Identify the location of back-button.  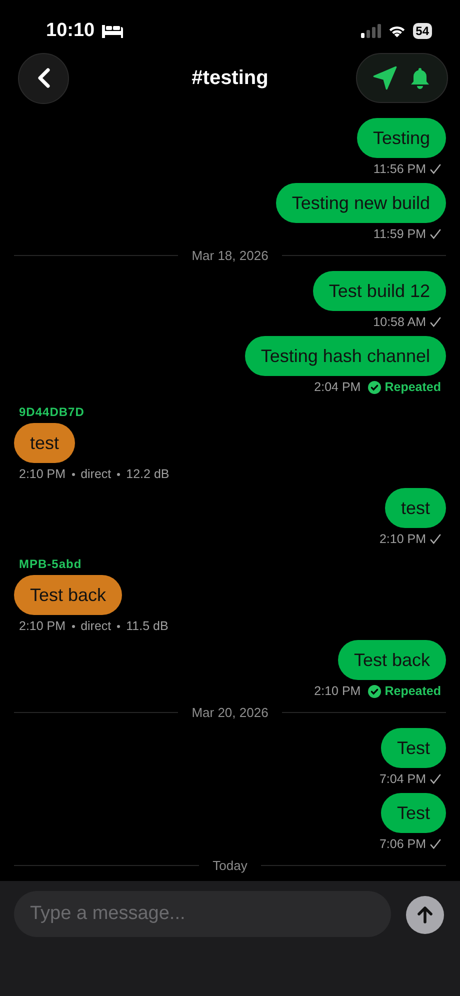
(43, 78).